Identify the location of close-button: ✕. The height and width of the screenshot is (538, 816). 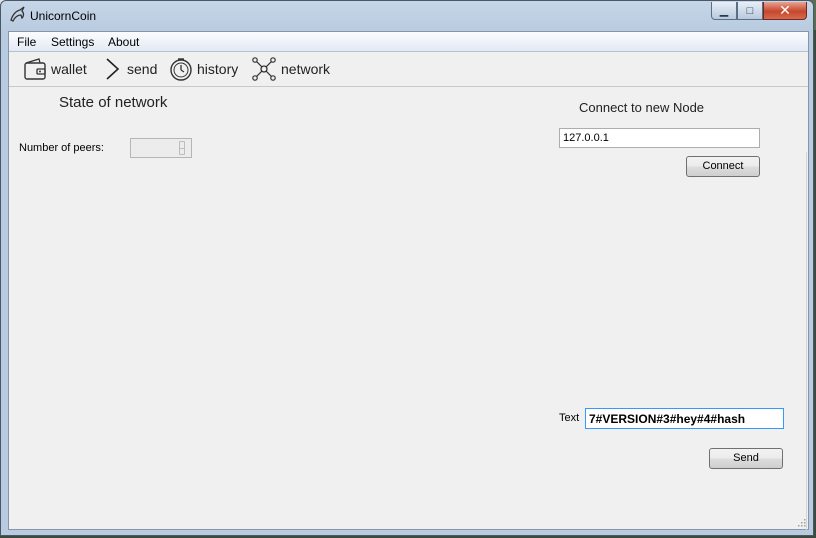
(785, 11).